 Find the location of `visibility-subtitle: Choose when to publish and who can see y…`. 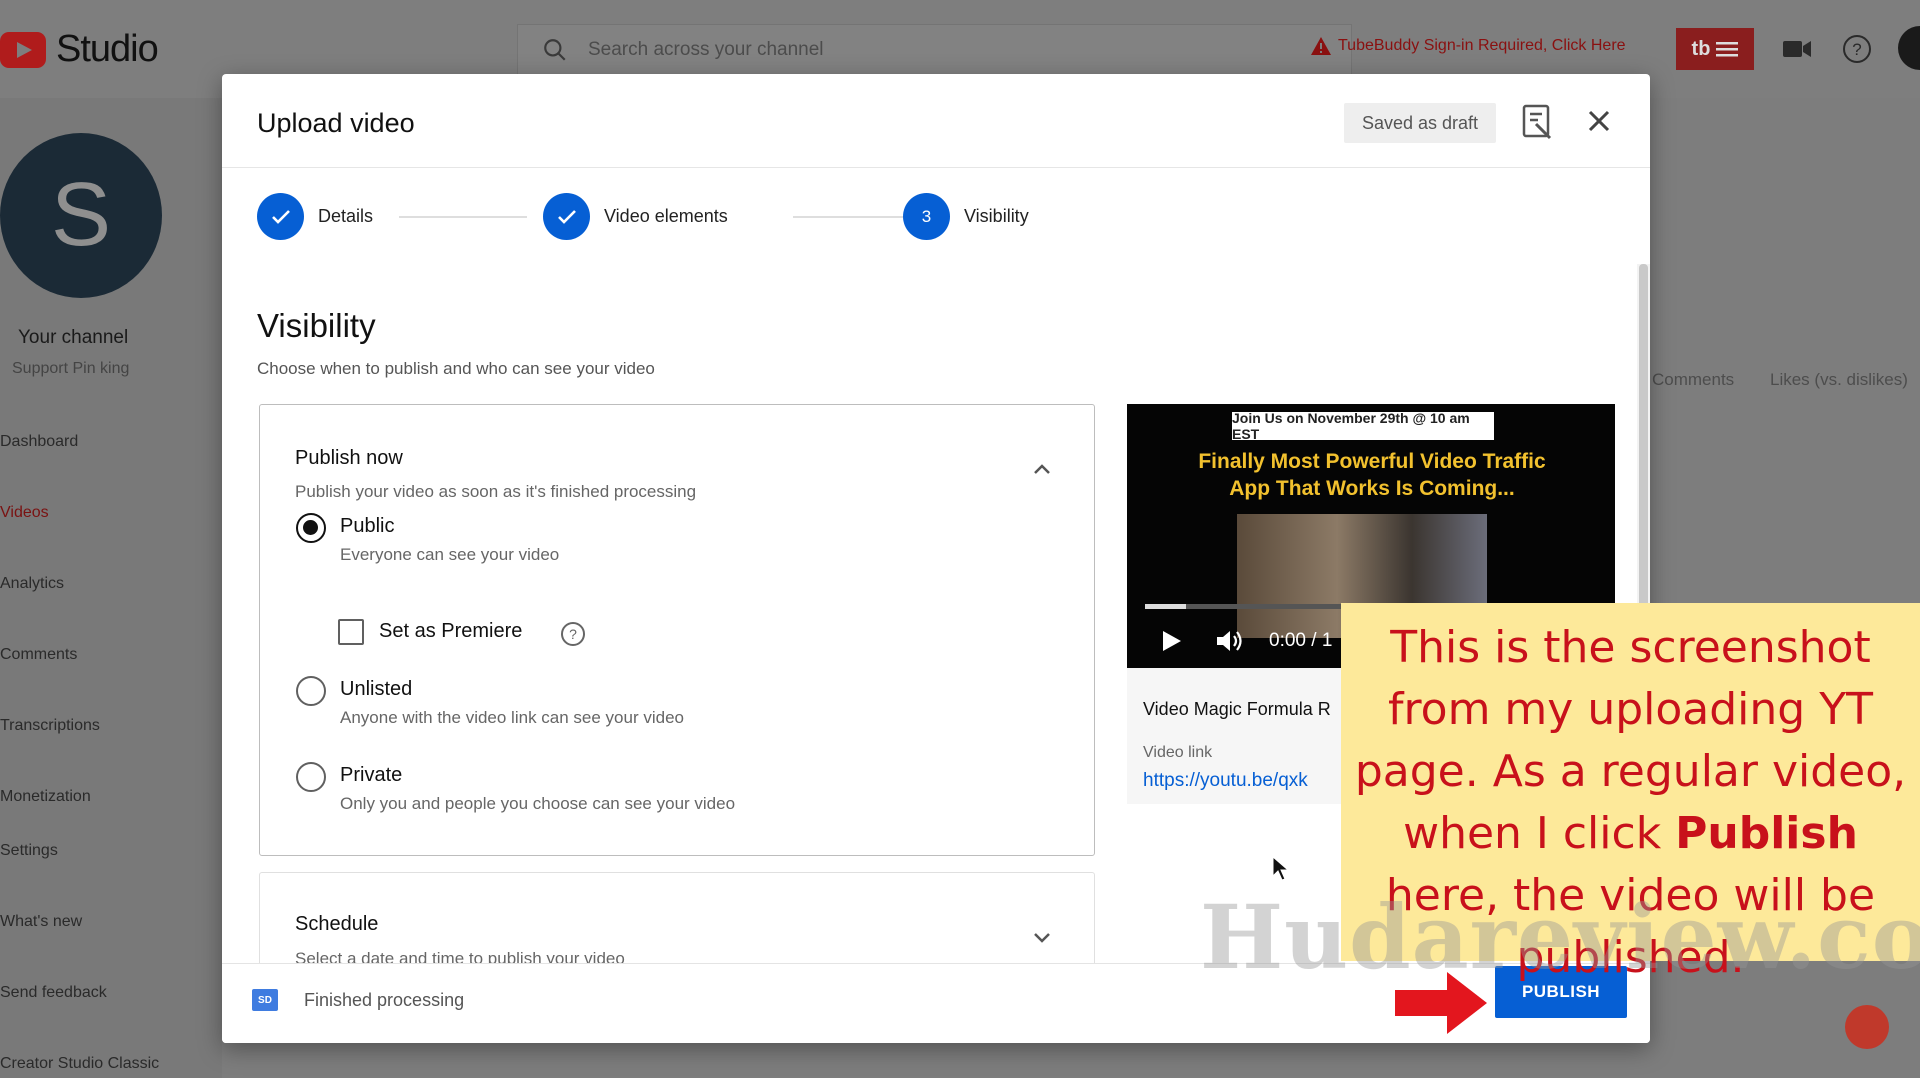

visibility-subtitle: Choose when to publish and who can see y… is located at coordinates (456, 368).